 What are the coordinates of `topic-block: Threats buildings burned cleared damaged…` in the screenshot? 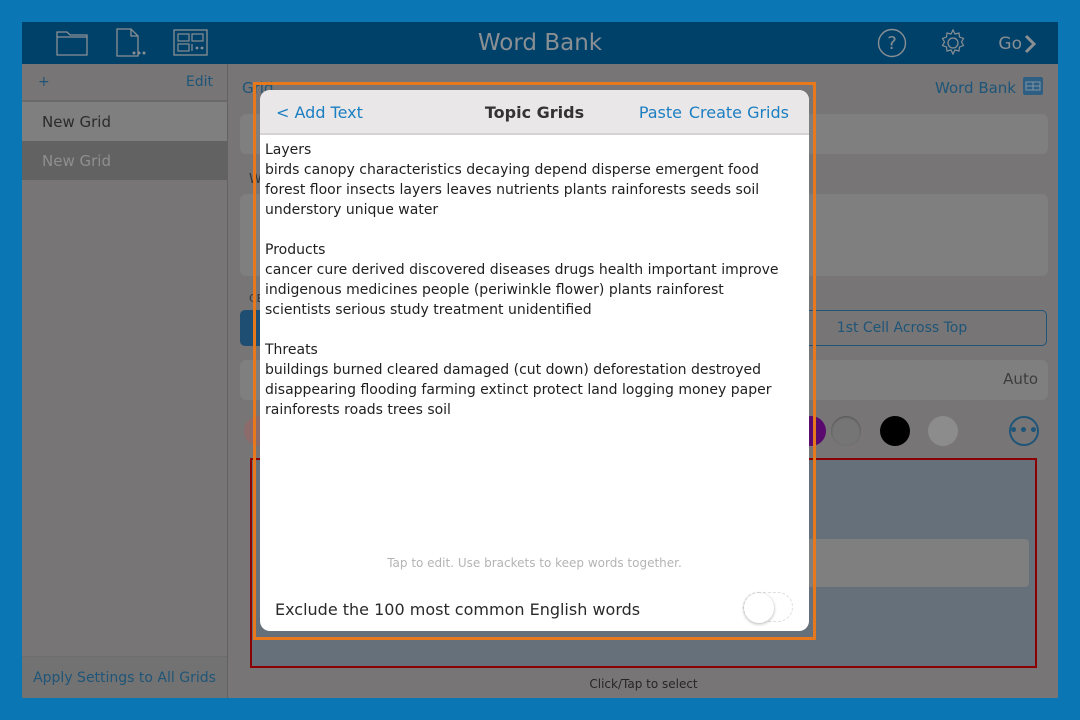 It's located at (534, 380).